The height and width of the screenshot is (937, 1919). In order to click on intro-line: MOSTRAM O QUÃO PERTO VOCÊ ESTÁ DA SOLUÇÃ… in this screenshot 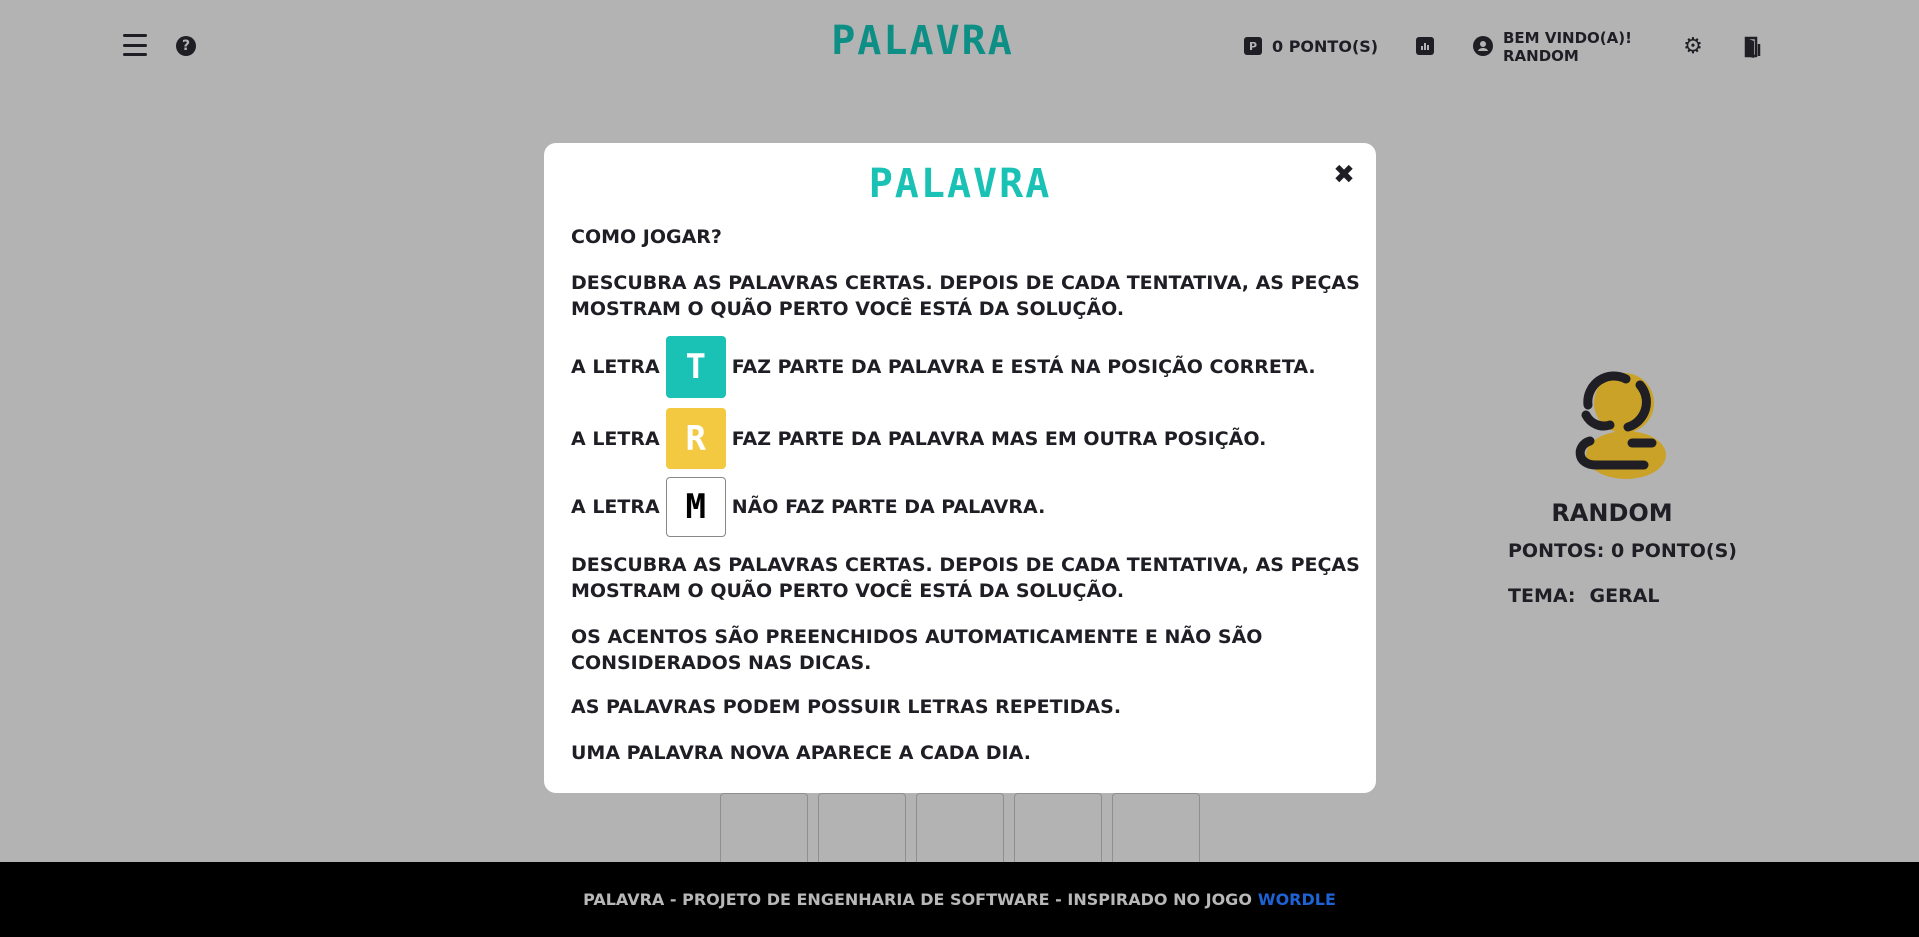, I will do `click(848, 309)`.